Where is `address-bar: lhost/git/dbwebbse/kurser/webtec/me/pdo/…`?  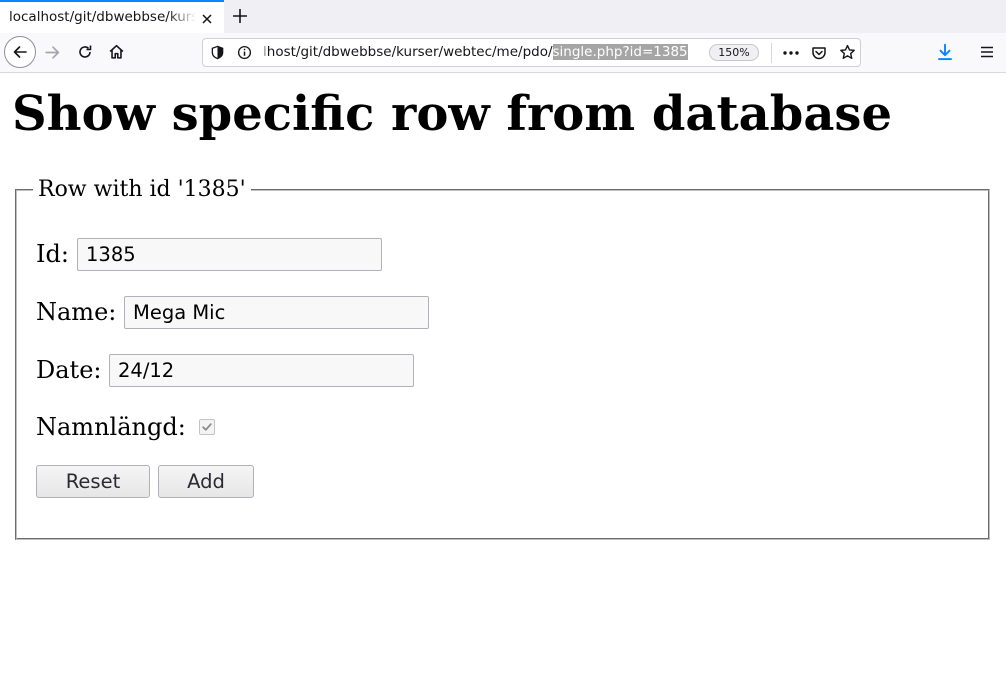 address-bar: lhost/git/dbwebbse/kurser/webtec/me/pdo/… is located at coordinates (531, 52).